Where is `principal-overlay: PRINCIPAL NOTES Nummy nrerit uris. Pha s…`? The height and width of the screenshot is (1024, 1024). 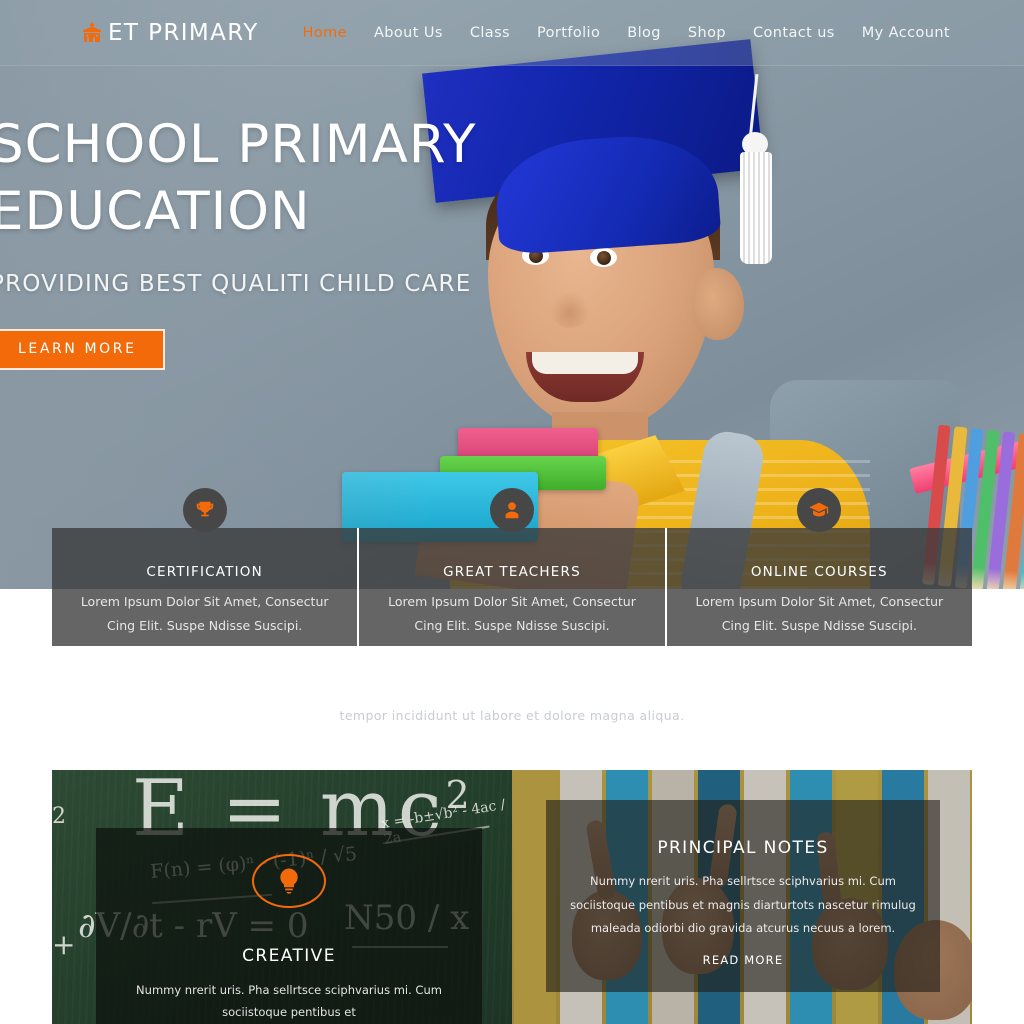 principal-overlay: PRINCIPAL NOTES Nummy nrerit uris. Pha s… is located at coordinates (743, 896).